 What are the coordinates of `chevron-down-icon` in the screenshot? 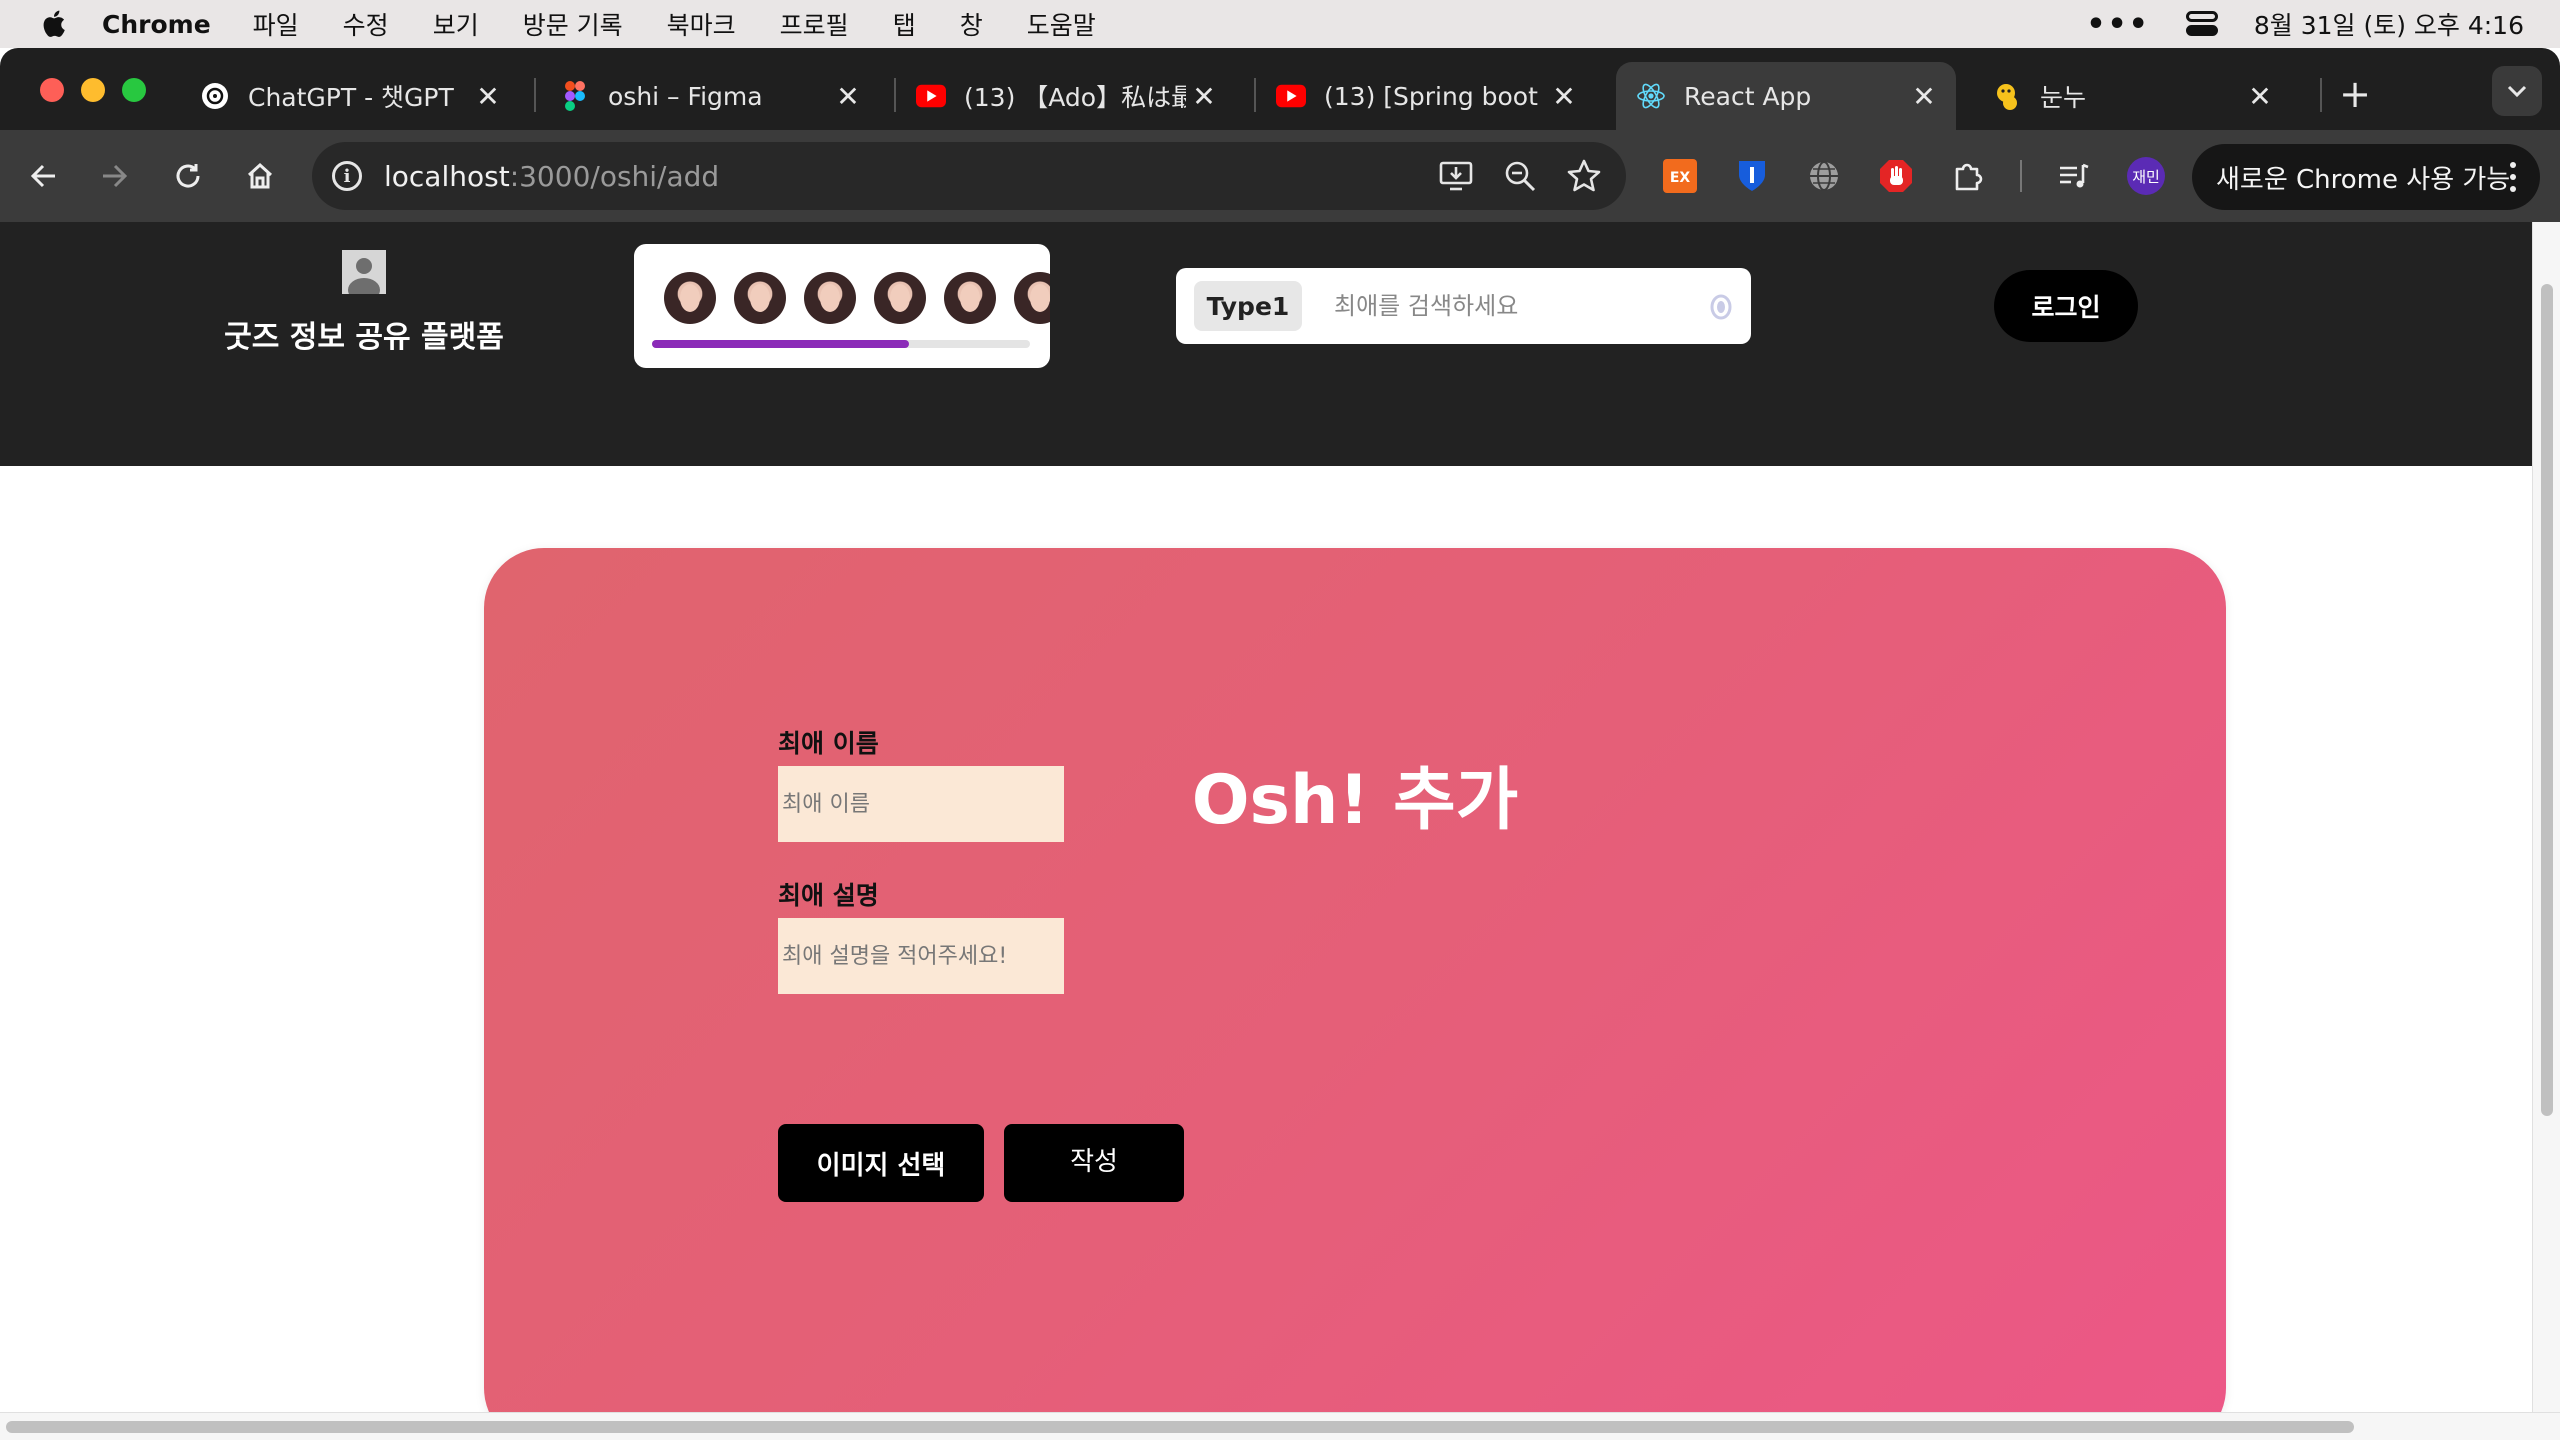 It's located at (2517, 91).